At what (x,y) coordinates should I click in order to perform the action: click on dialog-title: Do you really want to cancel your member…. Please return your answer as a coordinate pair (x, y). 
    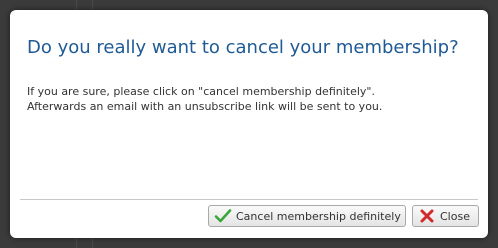
    Looking at the image, I should click on (243, 47).